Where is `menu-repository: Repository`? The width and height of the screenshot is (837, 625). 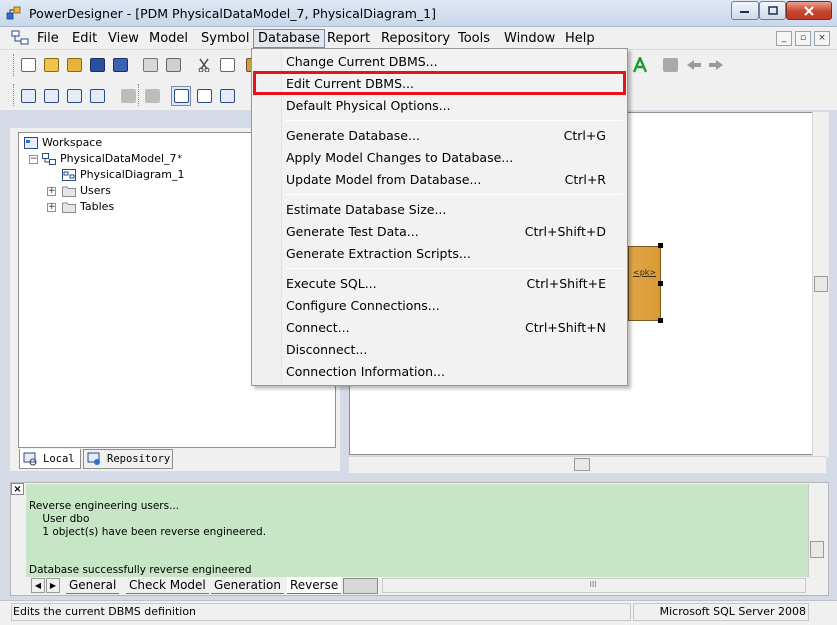
menu-repository: Repository is located at coordinates (415, 38).